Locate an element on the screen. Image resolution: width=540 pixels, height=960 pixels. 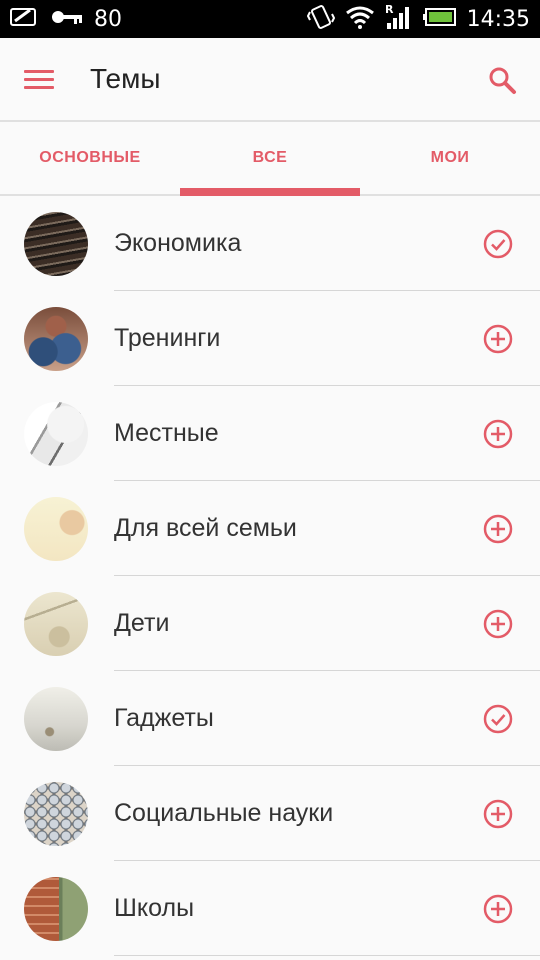
topic-label: Для всей семьи is located at coordinates (205, 528).